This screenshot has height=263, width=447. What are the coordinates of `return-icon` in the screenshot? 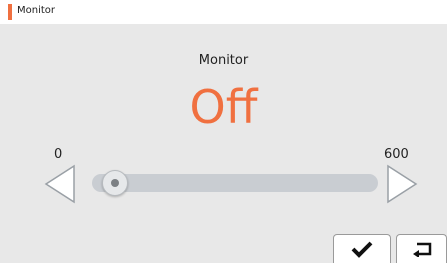 It's located at (421, 249).